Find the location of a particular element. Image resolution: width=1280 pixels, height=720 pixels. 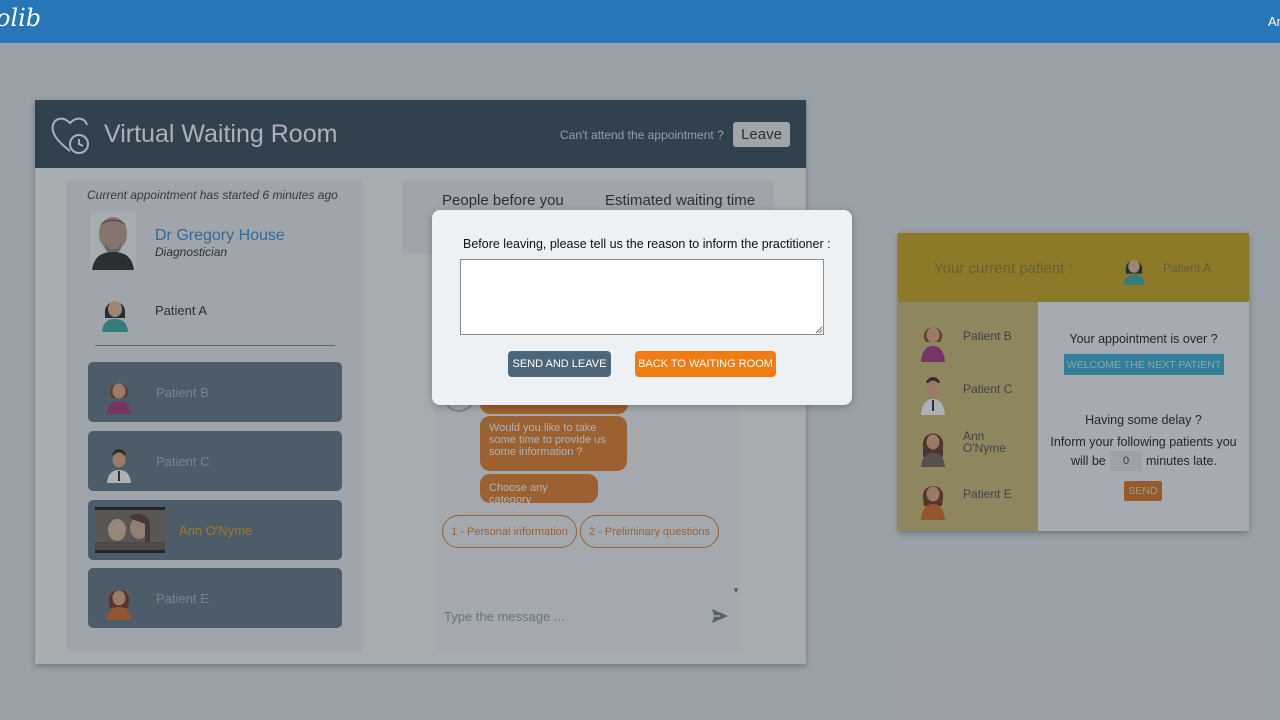

leave-reason-textarea is located at coordinates (642, 297).